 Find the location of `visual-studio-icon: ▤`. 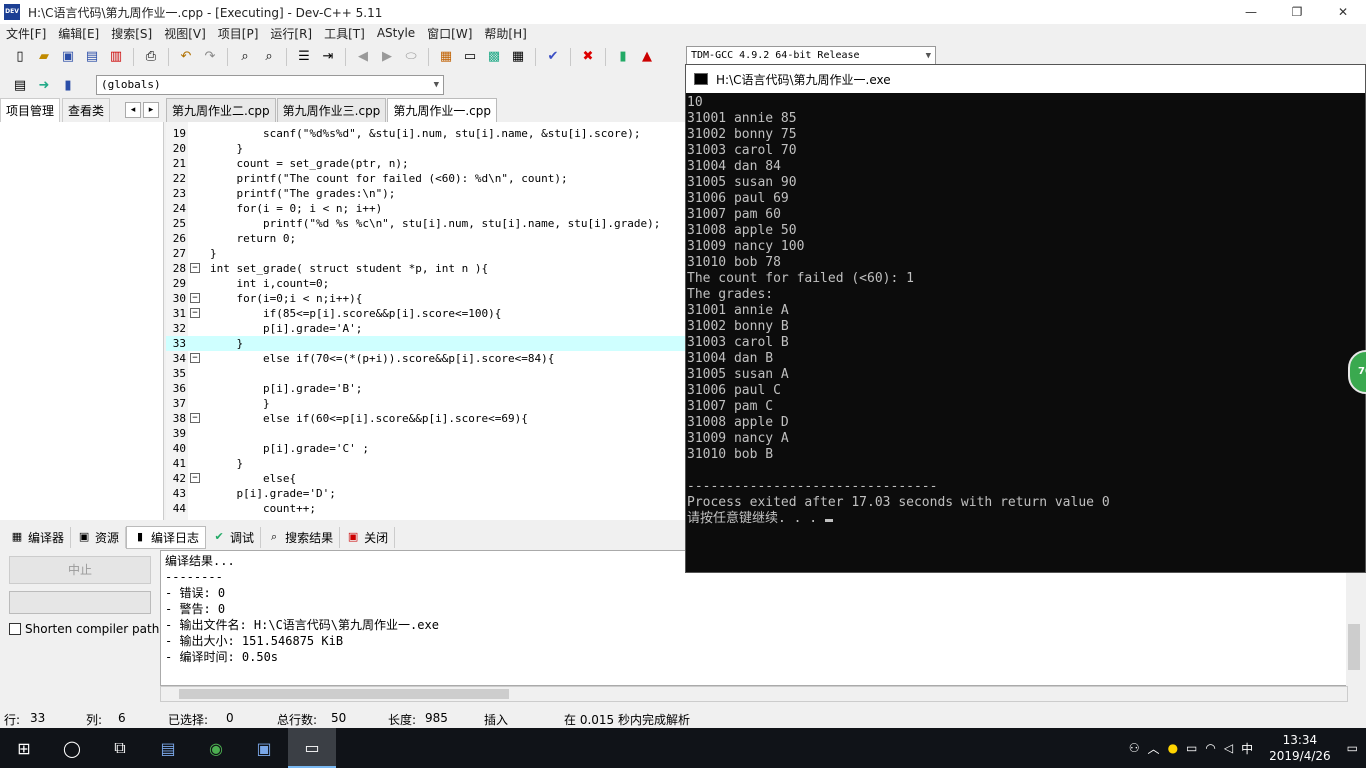

visual-studio-icon: ▤ is located at coordinates (168, 748).